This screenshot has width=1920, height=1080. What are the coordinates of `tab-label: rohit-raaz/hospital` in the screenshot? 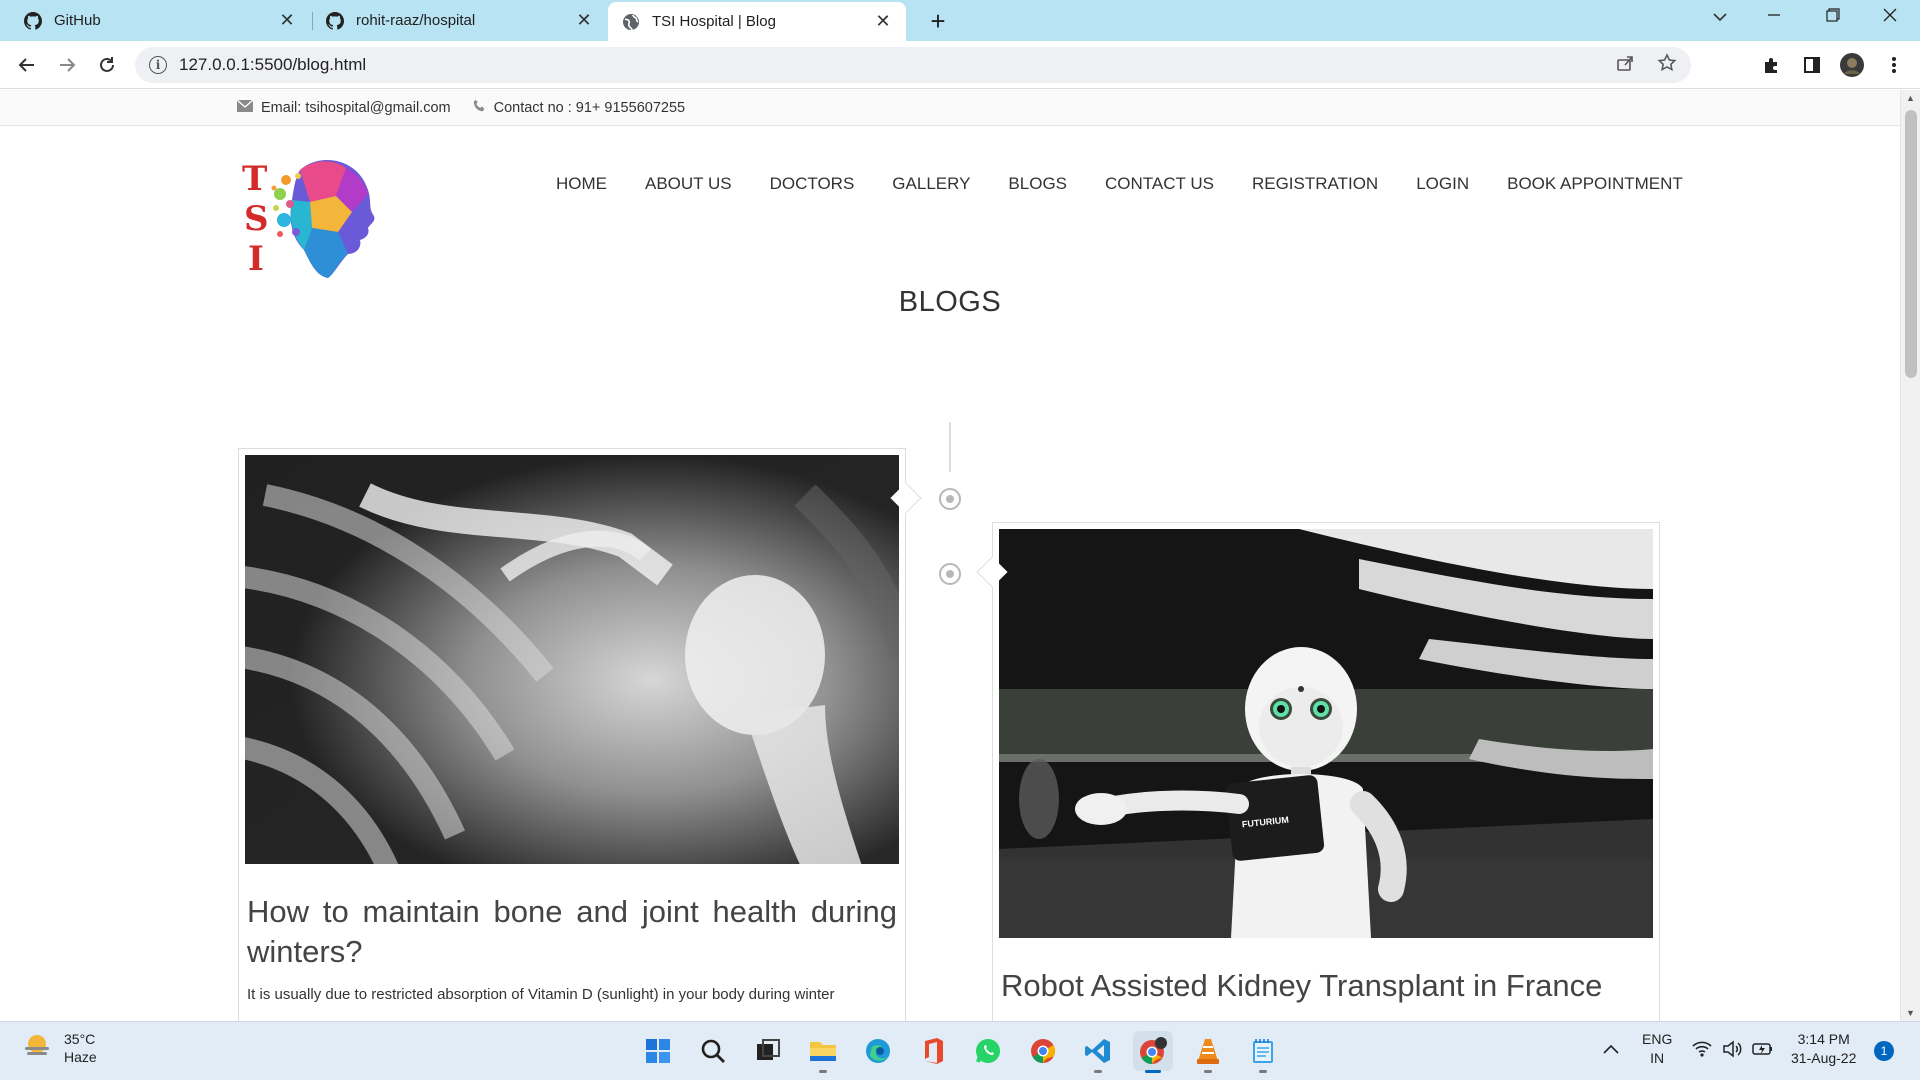 It's located at (416, 20).